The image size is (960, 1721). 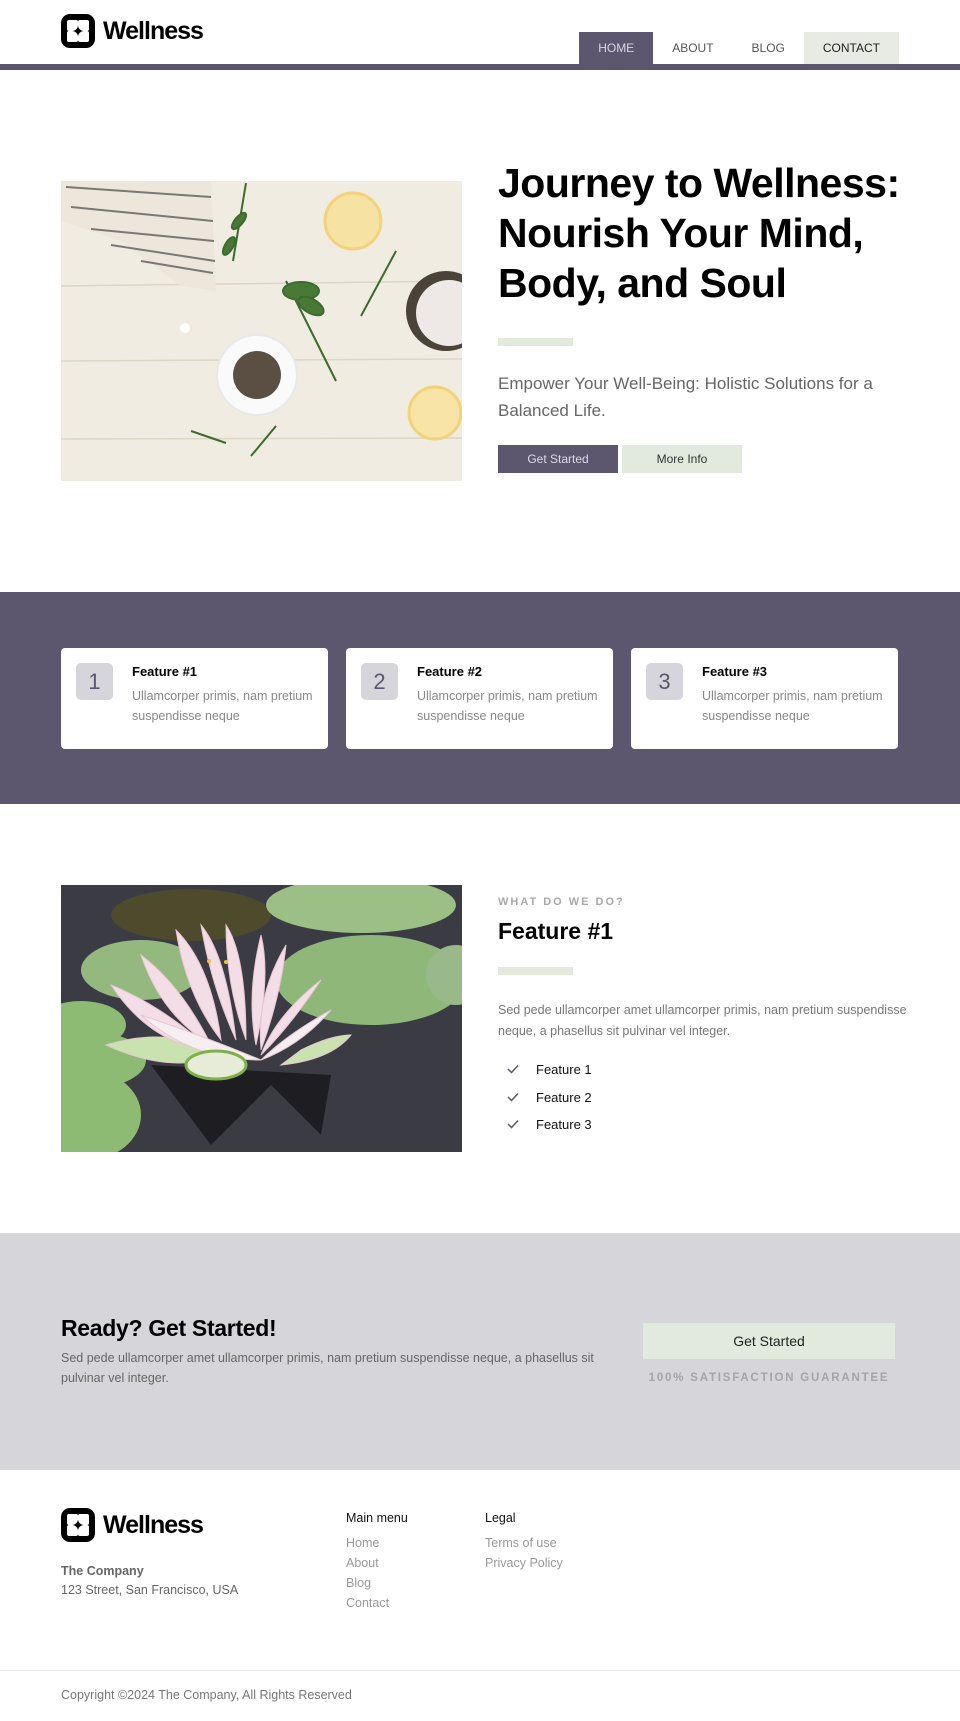 I want to click on checklist-item: Feature 3, so click(x=703, y=1125).